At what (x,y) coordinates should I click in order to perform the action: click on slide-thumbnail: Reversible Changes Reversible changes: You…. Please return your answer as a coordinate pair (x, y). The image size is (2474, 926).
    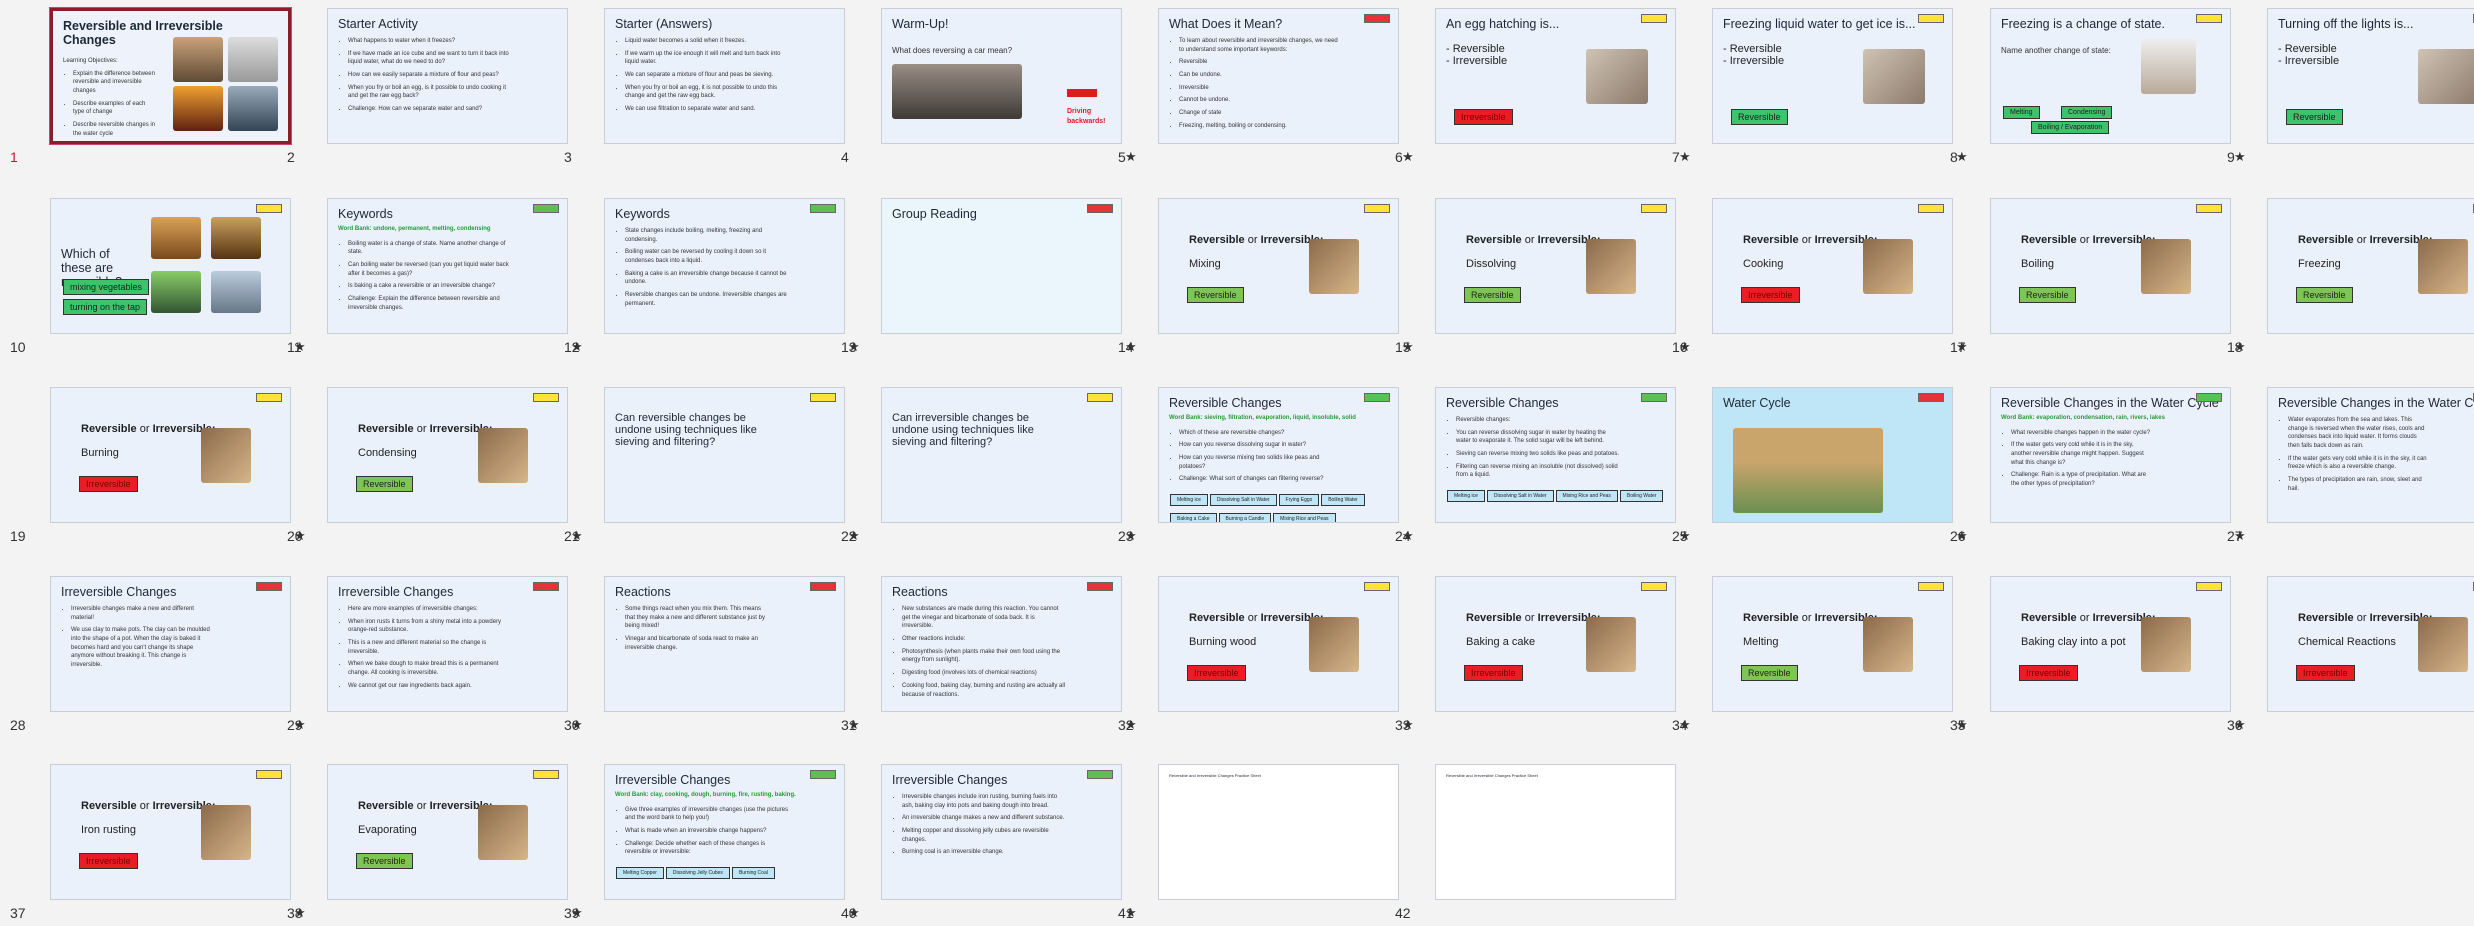
    Looking at the image, I should click on (1555, 455).